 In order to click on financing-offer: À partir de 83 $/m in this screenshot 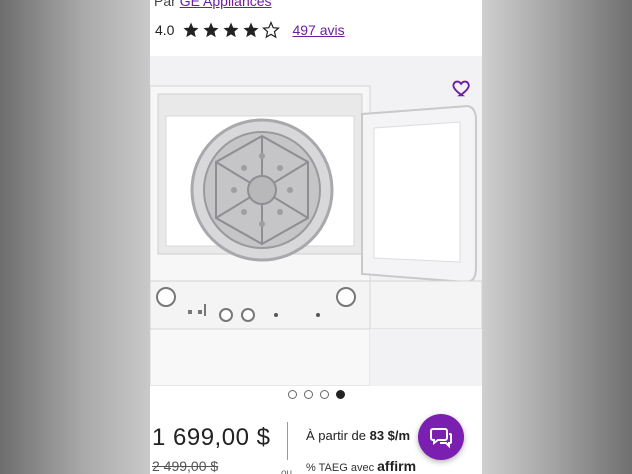, I will do `click(358, 435)`.